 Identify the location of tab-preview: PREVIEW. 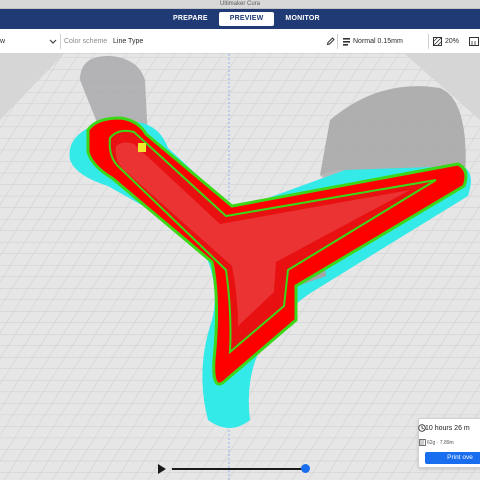
(246, 19).